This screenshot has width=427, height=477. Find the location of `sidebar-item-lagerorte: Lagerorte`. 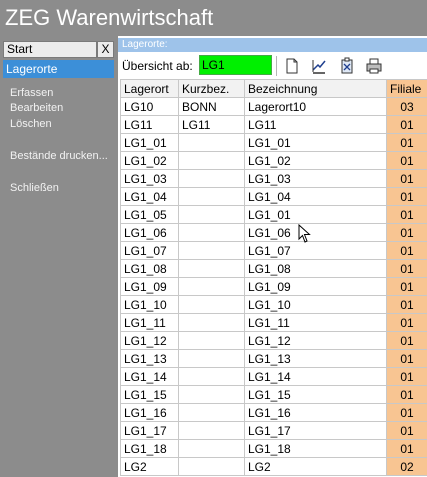

sidebar-item-lagerorte: Lagerorte is located at coordinates (58, 69).